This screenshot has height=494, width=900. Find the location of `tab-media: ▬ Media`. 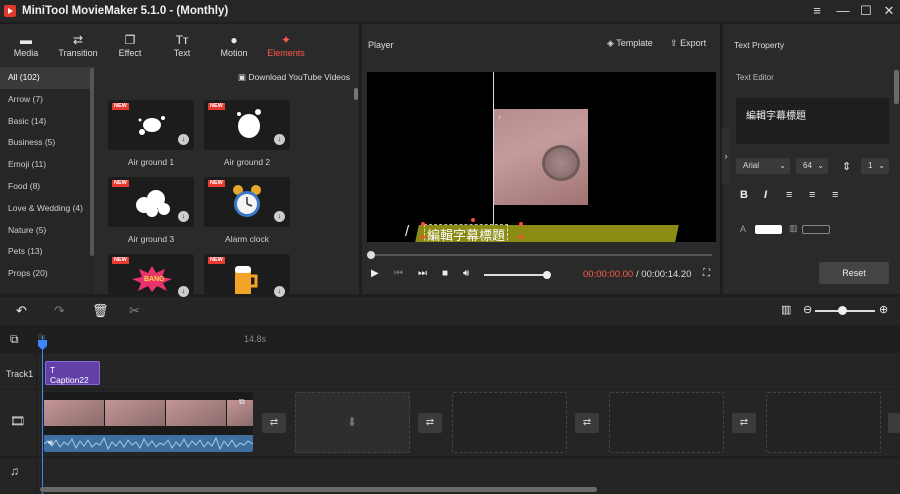

tab-media: ▬ Media is located at coordinates (26, 45).